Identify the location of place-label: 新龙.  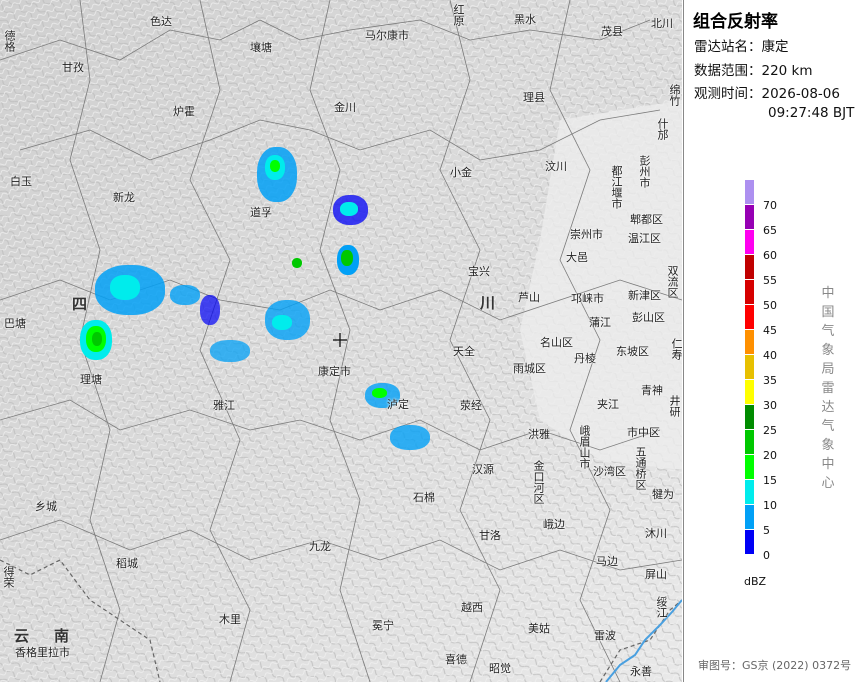
(124, 197).